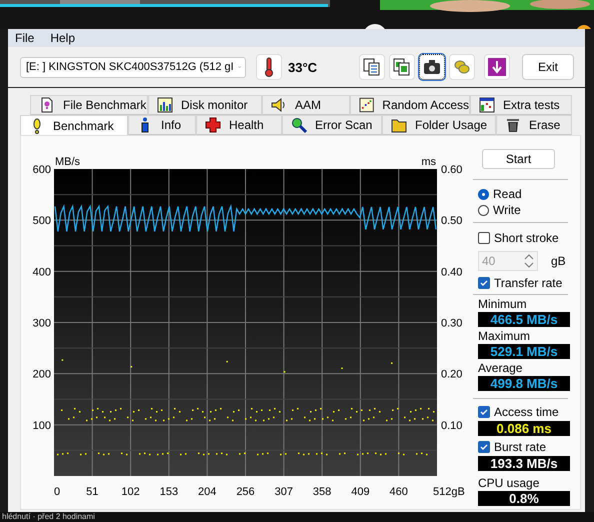 The image size is (594, 522). What do you see at coordinates (162, 125) in the screenshot?
I see `tab: Info` at bounding box center [162, 125].